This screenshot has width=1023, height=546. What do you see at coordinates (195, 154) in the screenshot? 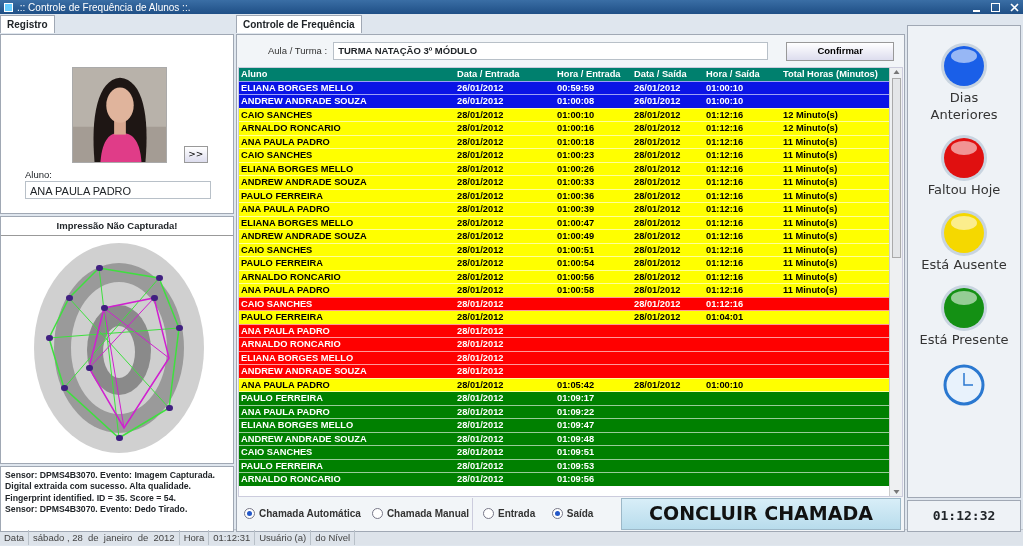
I see `next-button: >>` at bounding box center [195, 154].